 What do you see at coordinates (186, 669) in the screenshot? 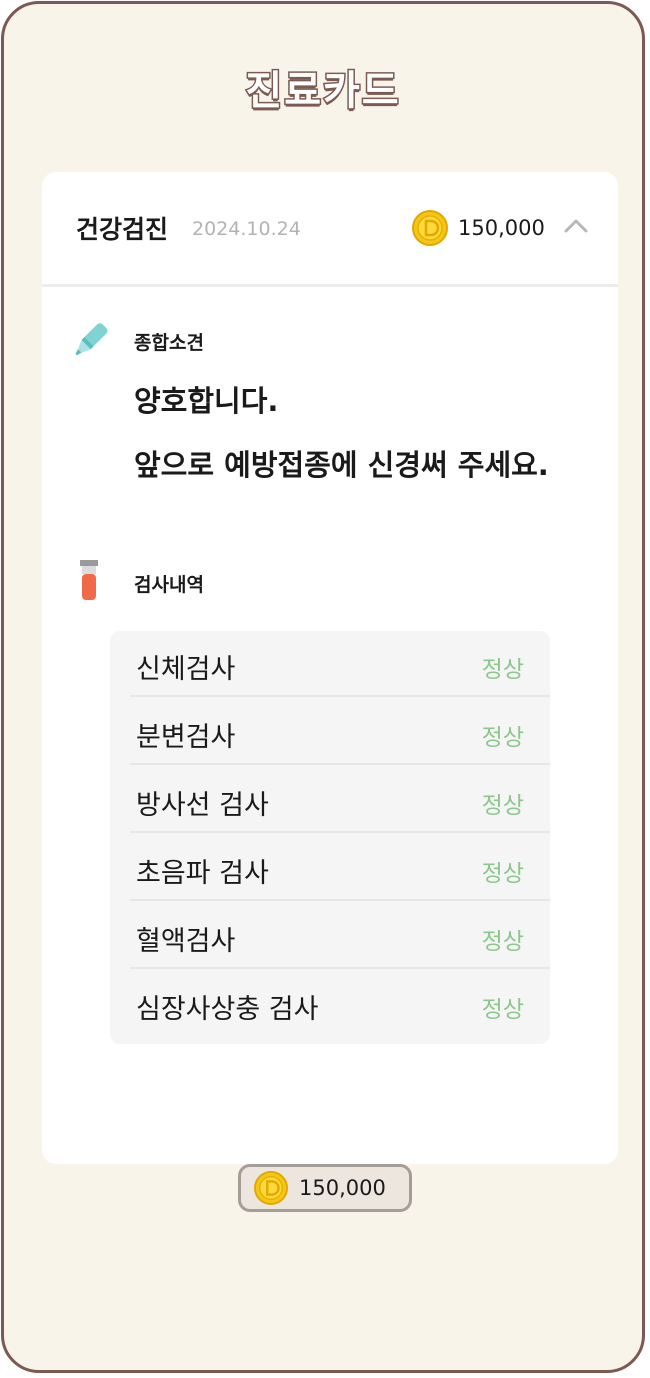
I see `exam-name: 신체검사` at bounding box center [186, 669].